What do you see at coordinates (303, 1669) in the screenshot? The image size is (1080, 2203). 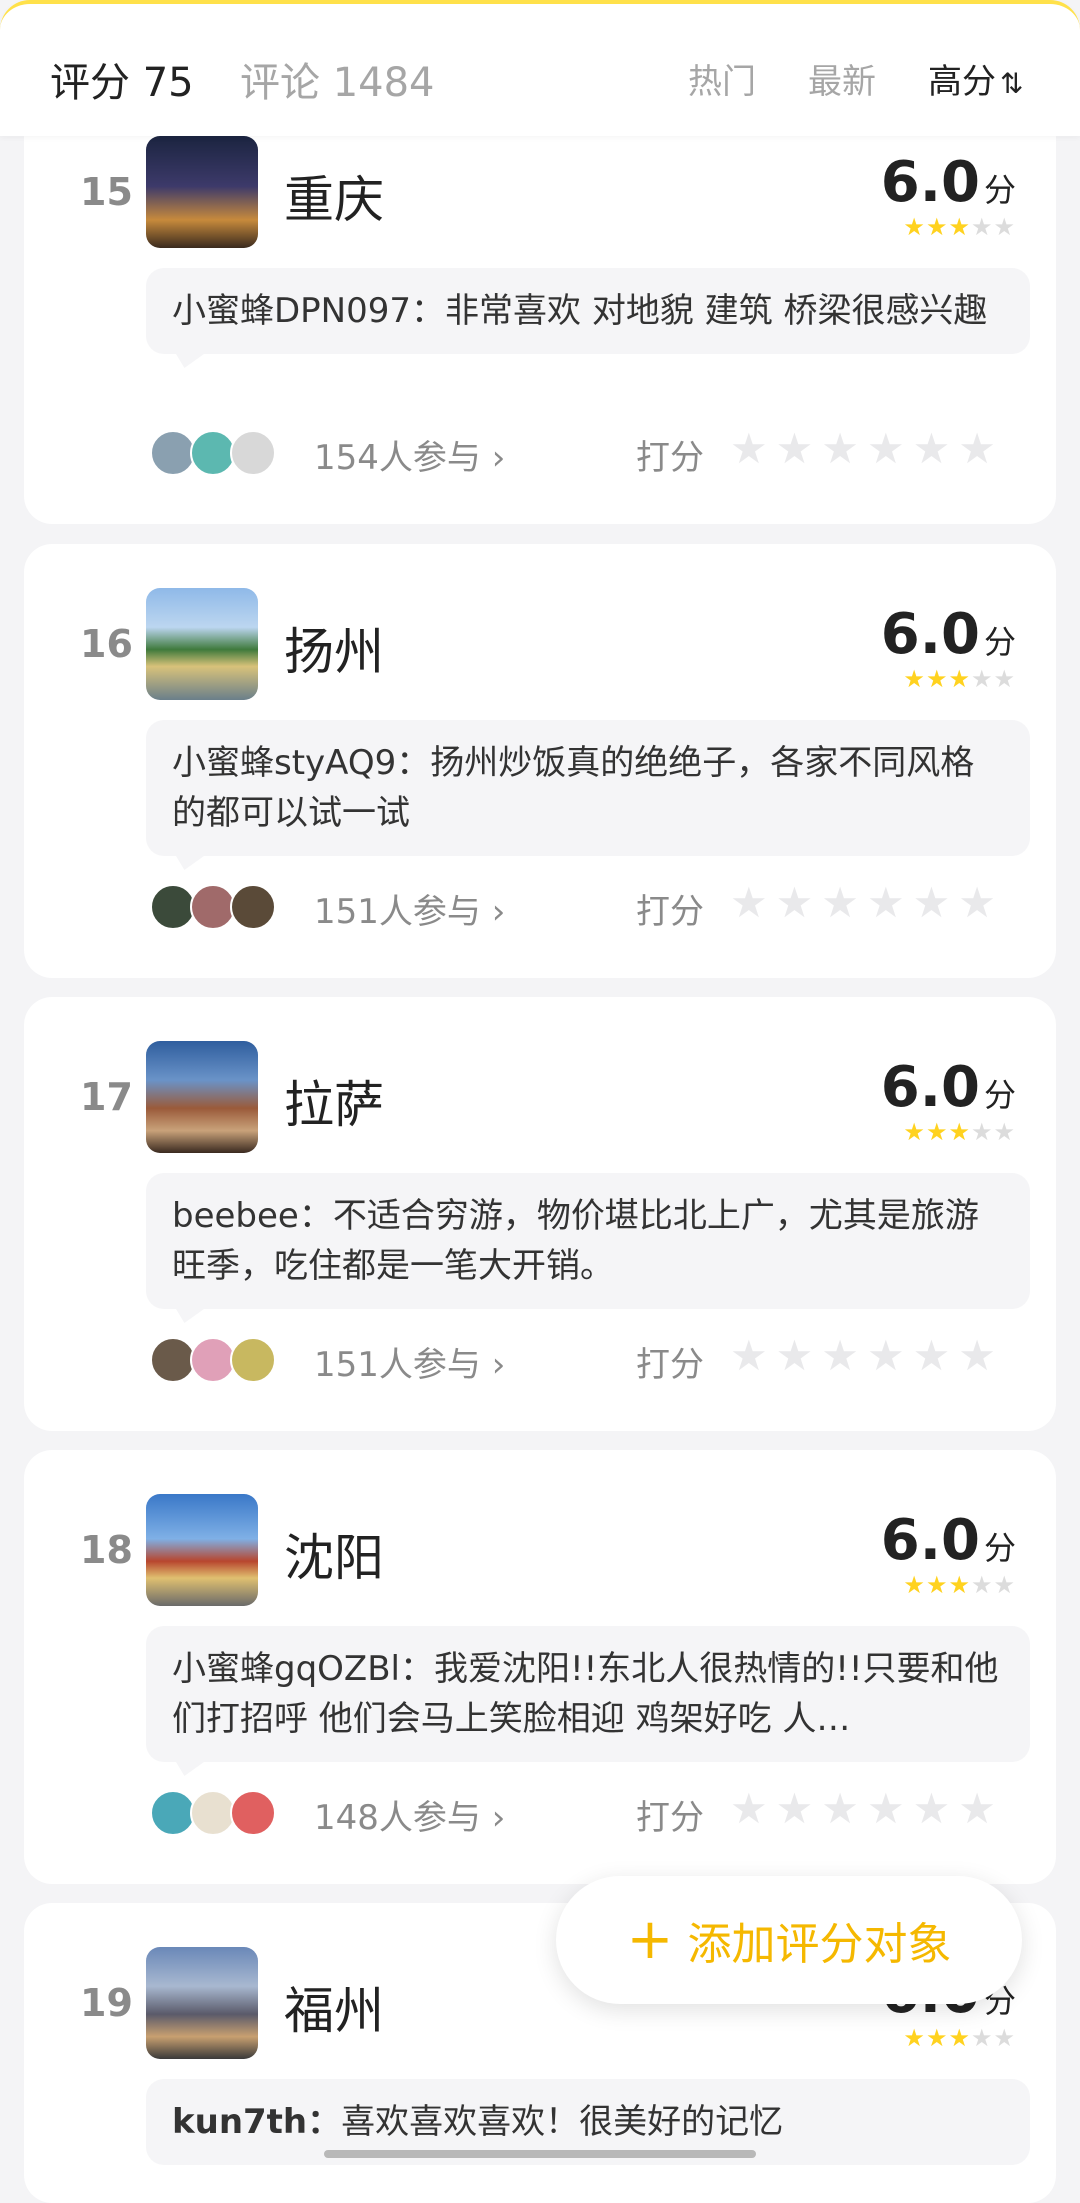 I see `comment-user: 小蜜蜂gqOZBl：` at bounding box center [303, 1669].